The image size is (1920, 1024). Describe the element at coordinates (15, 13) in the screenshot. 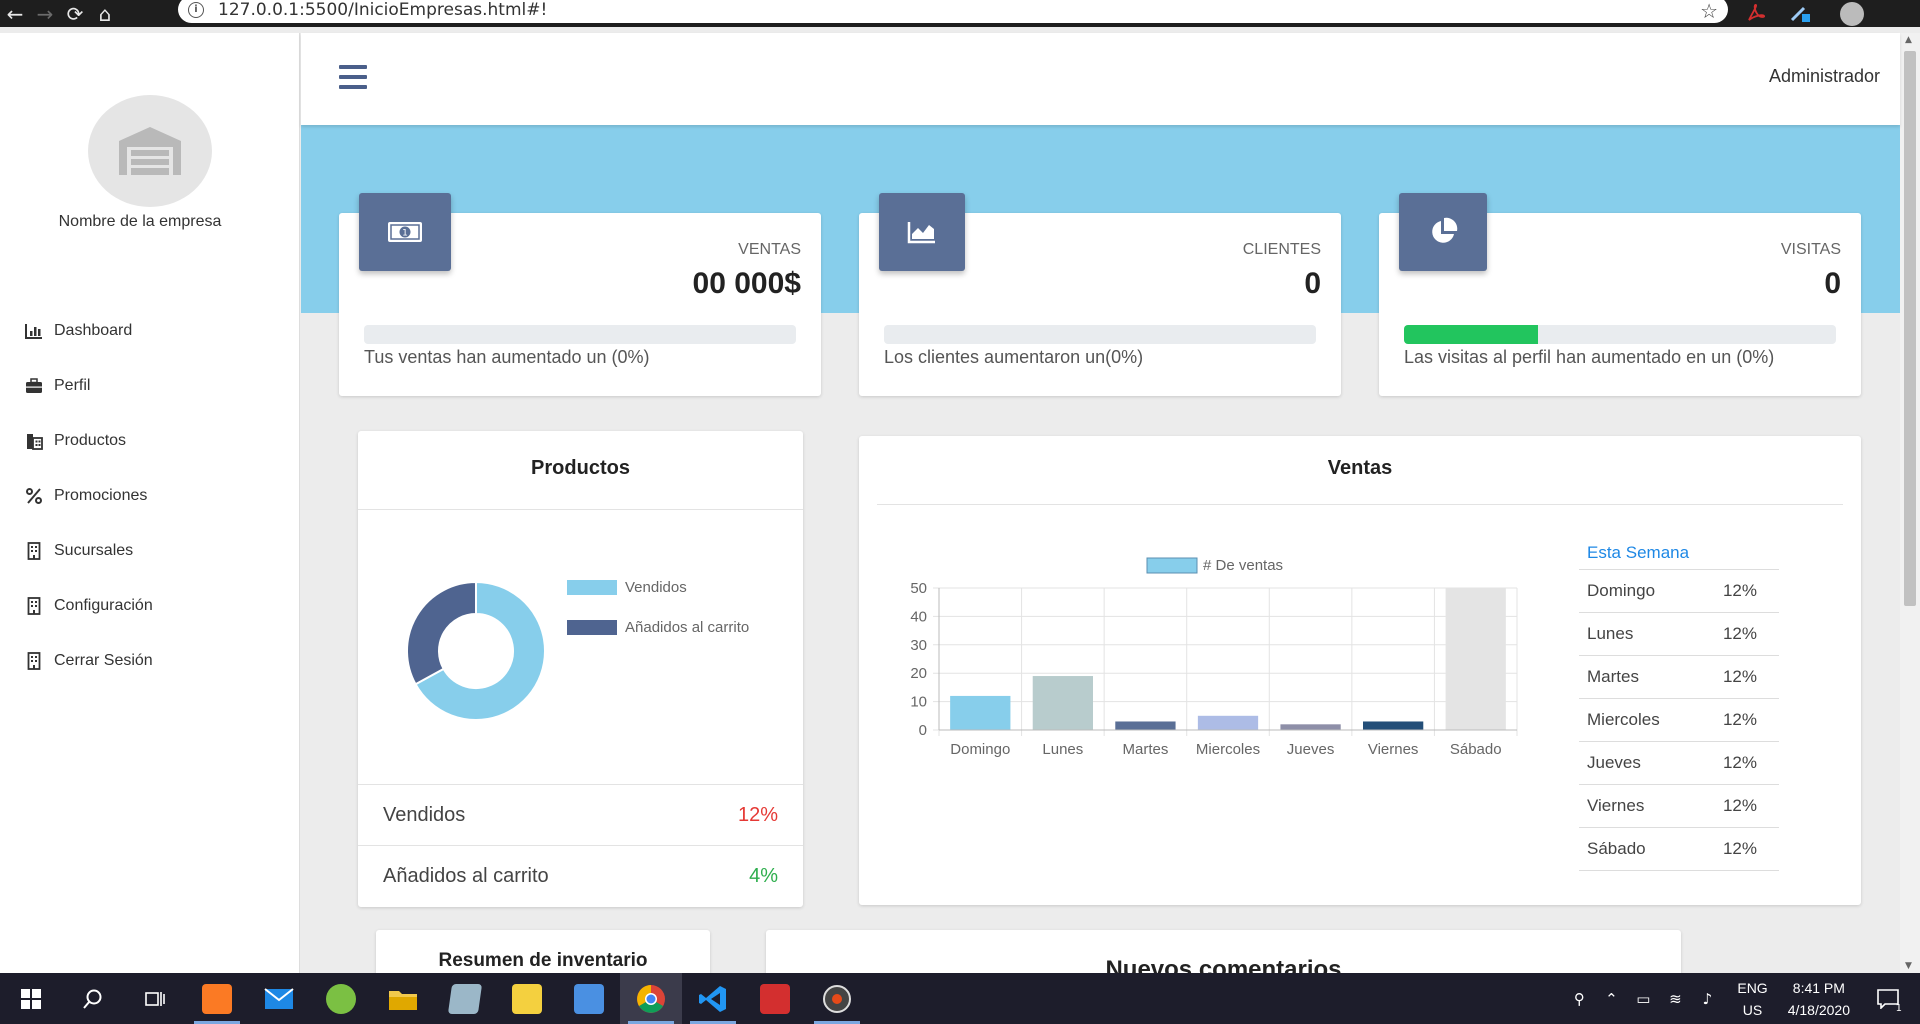

I see `back-button: ←` at that location.